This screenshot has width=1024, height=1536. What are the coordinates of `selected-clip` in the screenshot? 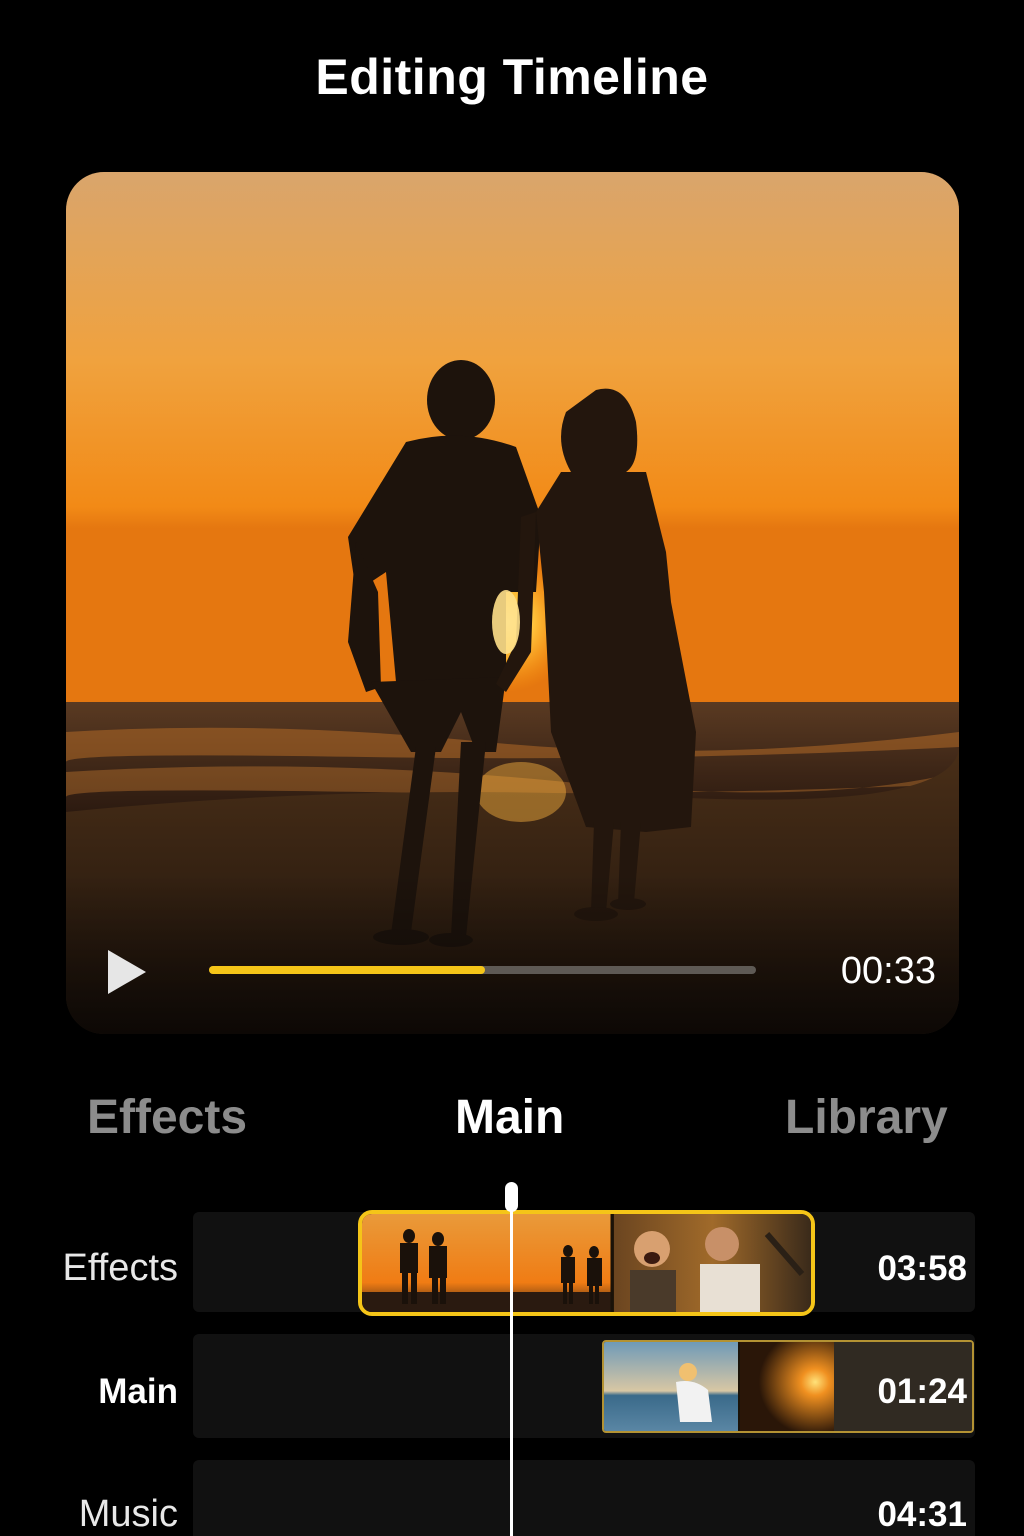 It's located at (586, 1263).